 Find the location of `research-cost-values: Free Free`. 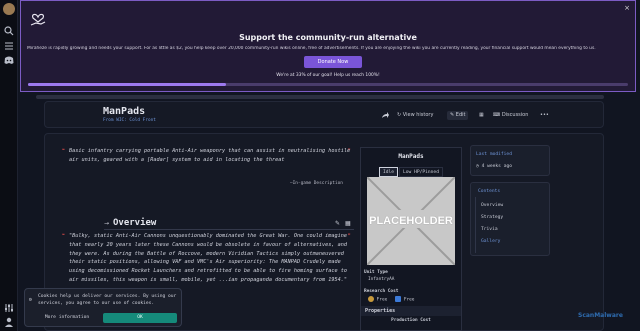

research-cost-values: Free Free is located at coordinates (391, 299).